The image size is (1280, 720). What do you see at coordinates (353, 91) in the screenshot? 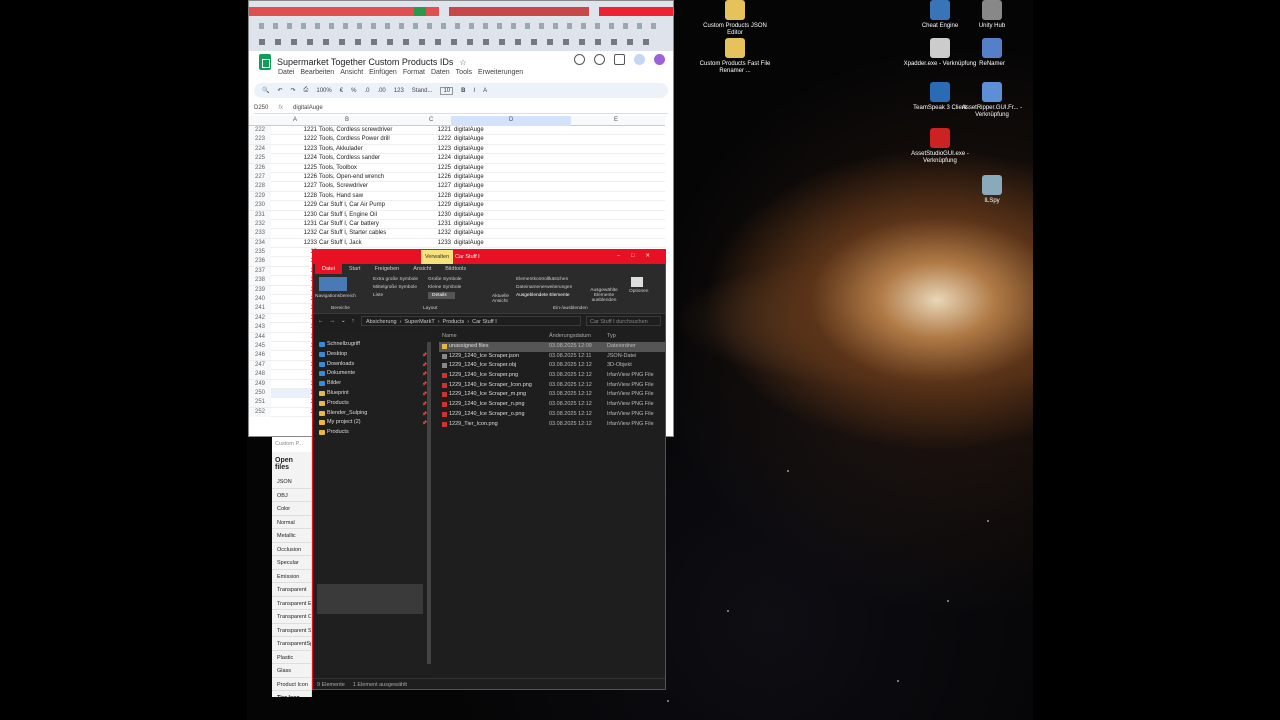
I see `percent-button: %` at bounding box center [353, 91].